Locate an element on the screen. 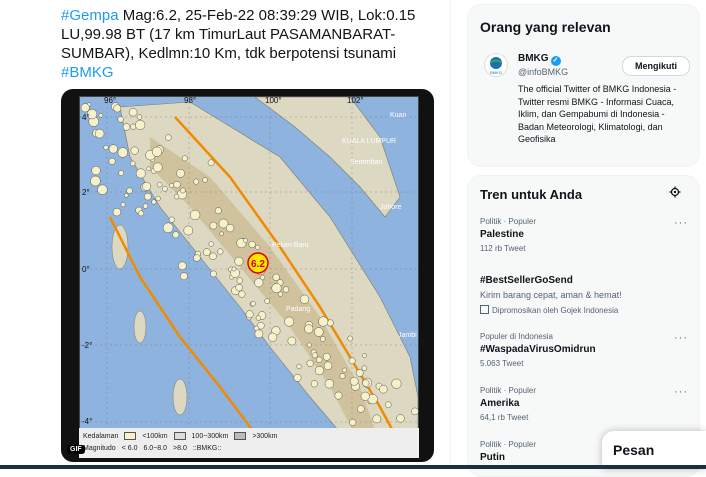 The image size is (706, 477). legend-depth-item-1: <100km is located at coordinates (155, 436).